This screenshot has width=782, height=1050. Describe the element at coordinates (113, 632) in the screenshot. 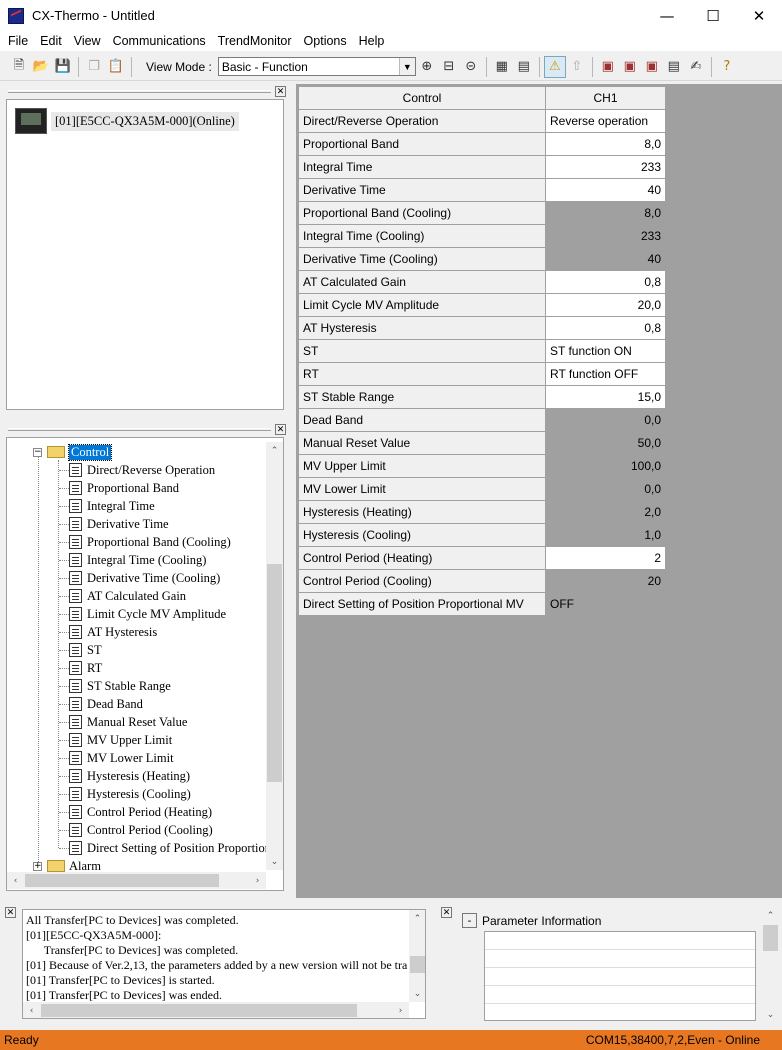

I see `tree-item: AT Hysteresis` at that location.